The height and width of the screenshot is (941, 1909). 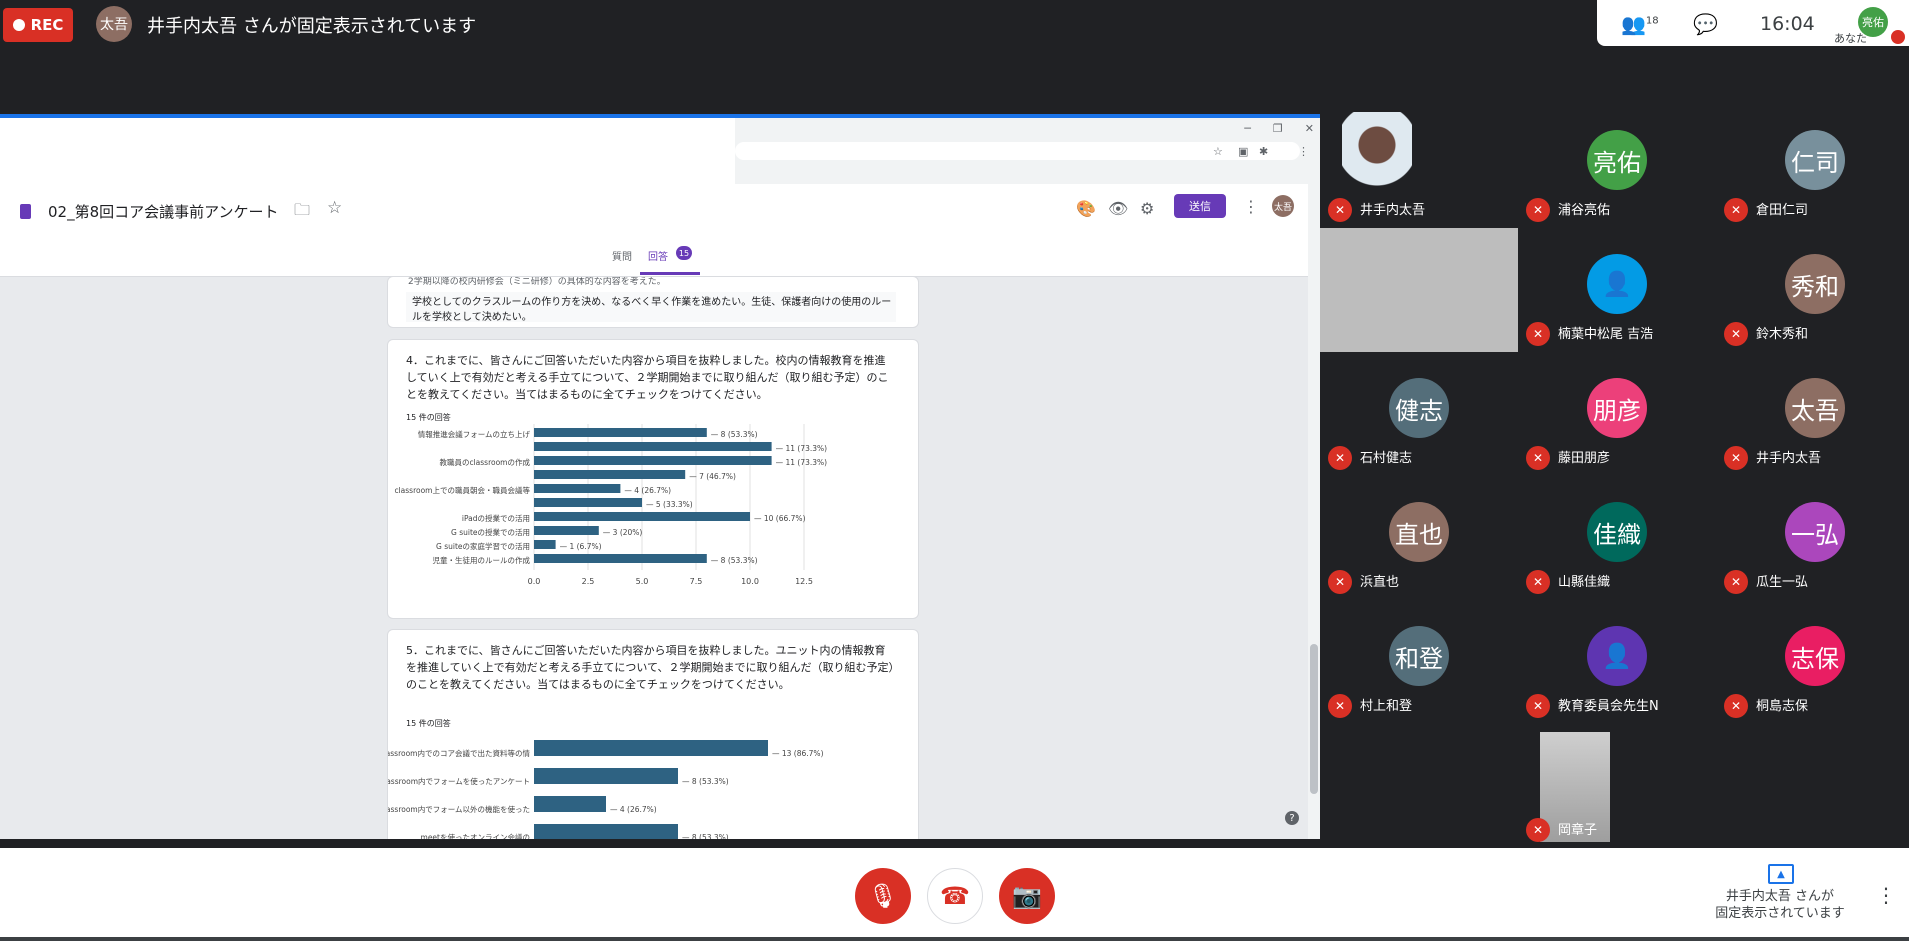 What do you see at coordinates (954, 939) in the screenshot?
I see `taskbar-strip` at bounding box center [954, 939].